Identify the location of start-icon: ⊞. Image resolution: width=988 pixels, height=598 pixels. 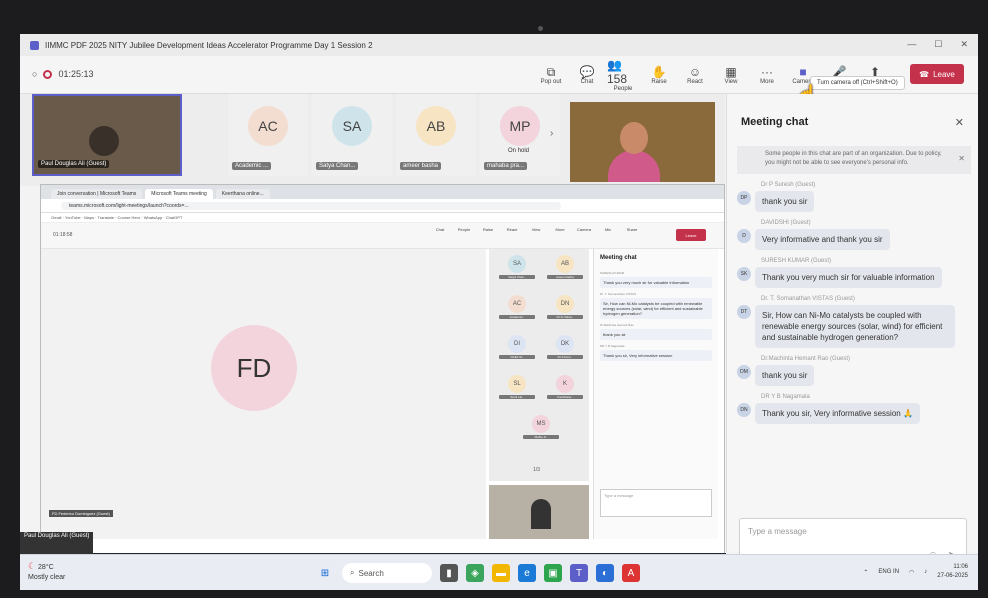
(325, 573).